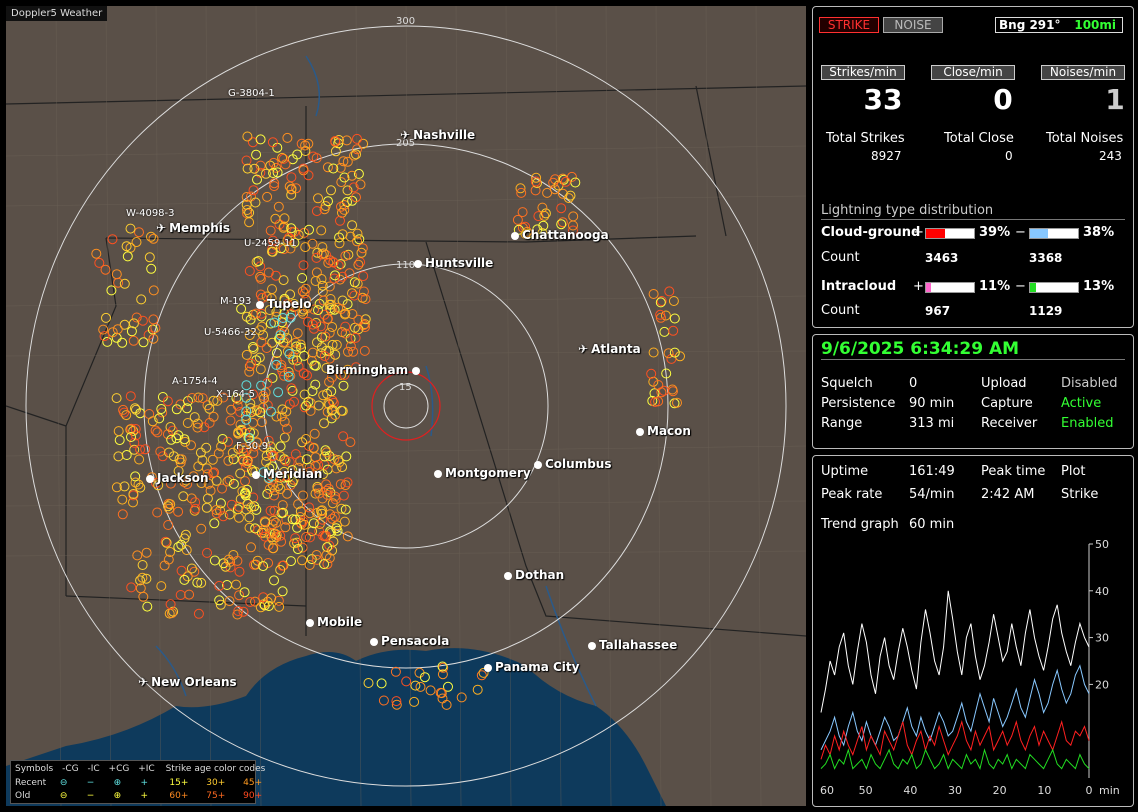  What do you see at coordinates (117, 783) in the screenshot?
I see `plus-cg-icon: ⊕` at bounding box center [117, 783].